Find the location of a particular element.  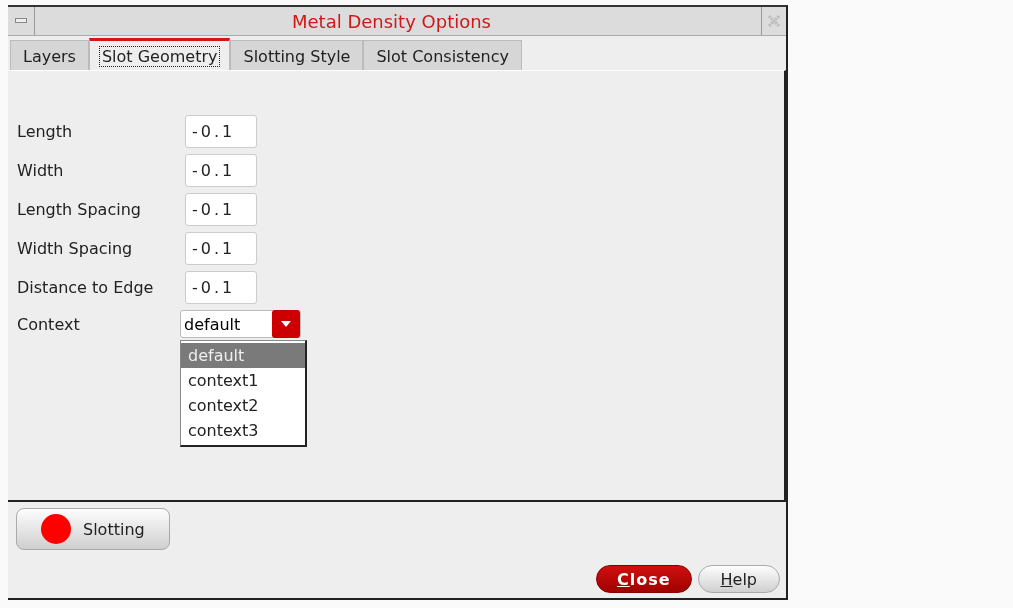

tab: Slotting Style is located at coordinates (297, 55).